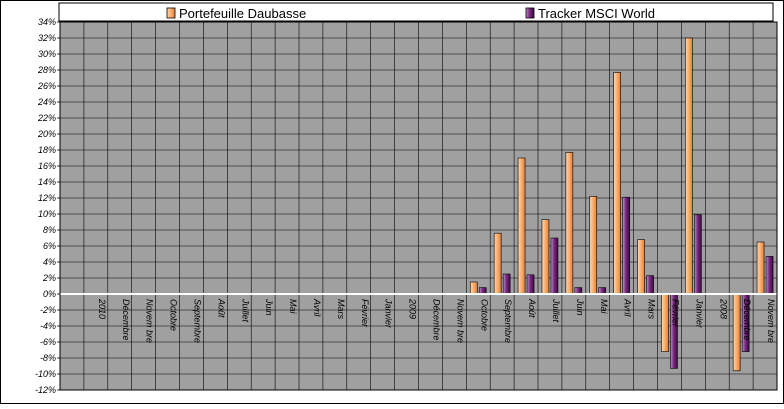  I want to click on y-tick-label: 16%, so click(47, 166).